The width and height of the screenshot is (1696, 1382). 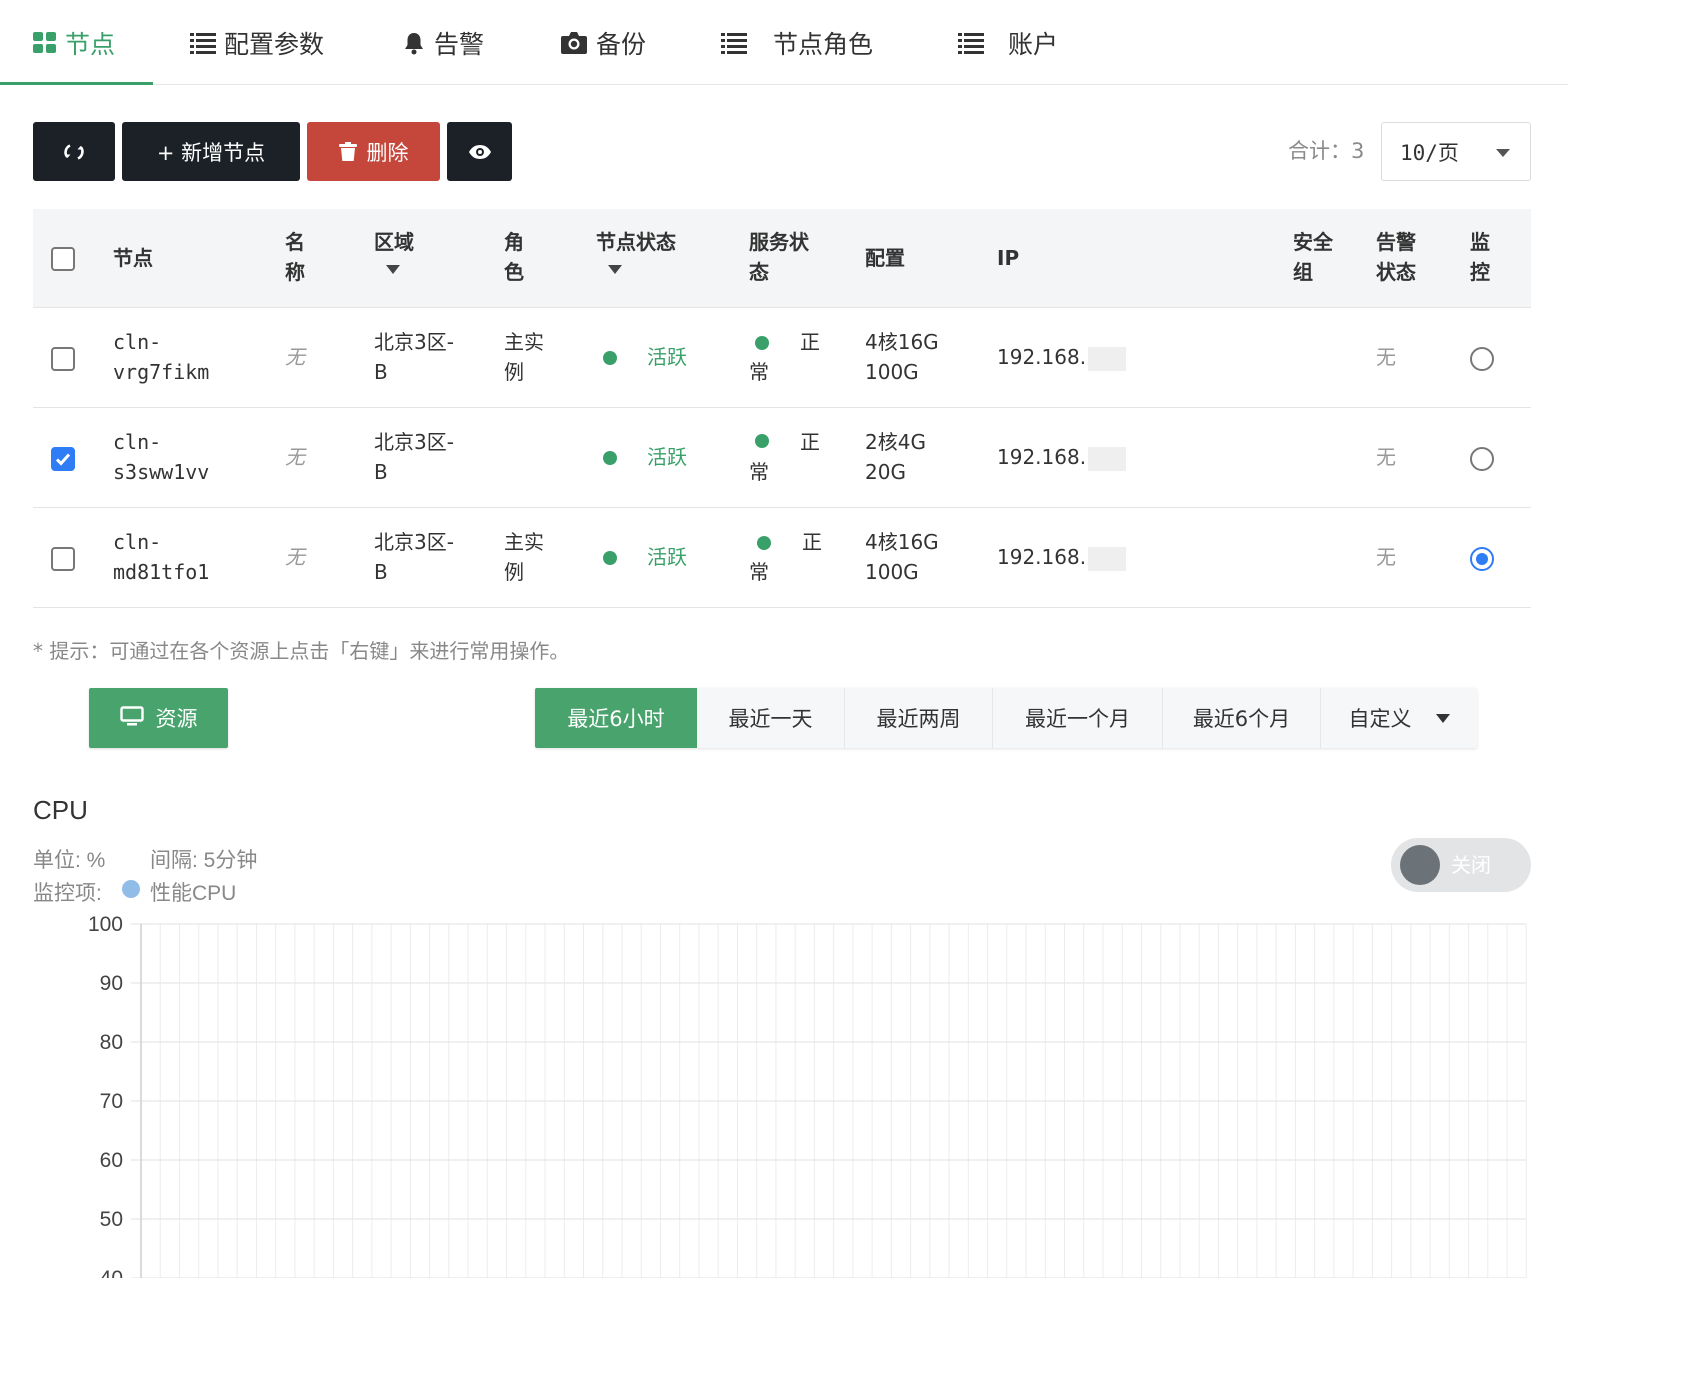 What do you see at coordinates (1242, 718) in the screenshot?
I see `range-6m: 最近6个月` at bounding box center [1242, 718].